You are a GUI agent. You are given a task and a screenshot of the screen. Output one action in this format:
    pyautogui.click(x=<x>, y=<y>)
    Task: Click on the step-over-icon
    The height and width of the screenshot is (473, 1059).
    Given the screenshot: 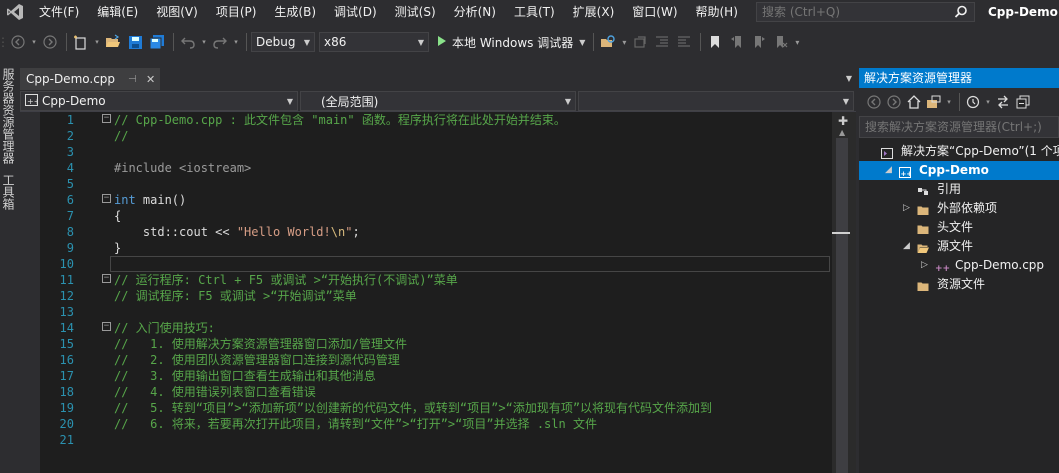 What is the action you would take?
    pyautogui.click(x=640, y=42)
    